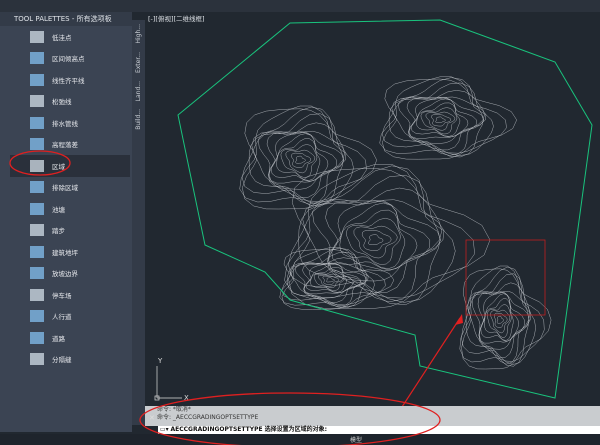 The width and height of the screenshot is (600, 445). I want to click on history-line: 命令: _AECCGRADINGOPTSETTYPE, so click(208, 417).